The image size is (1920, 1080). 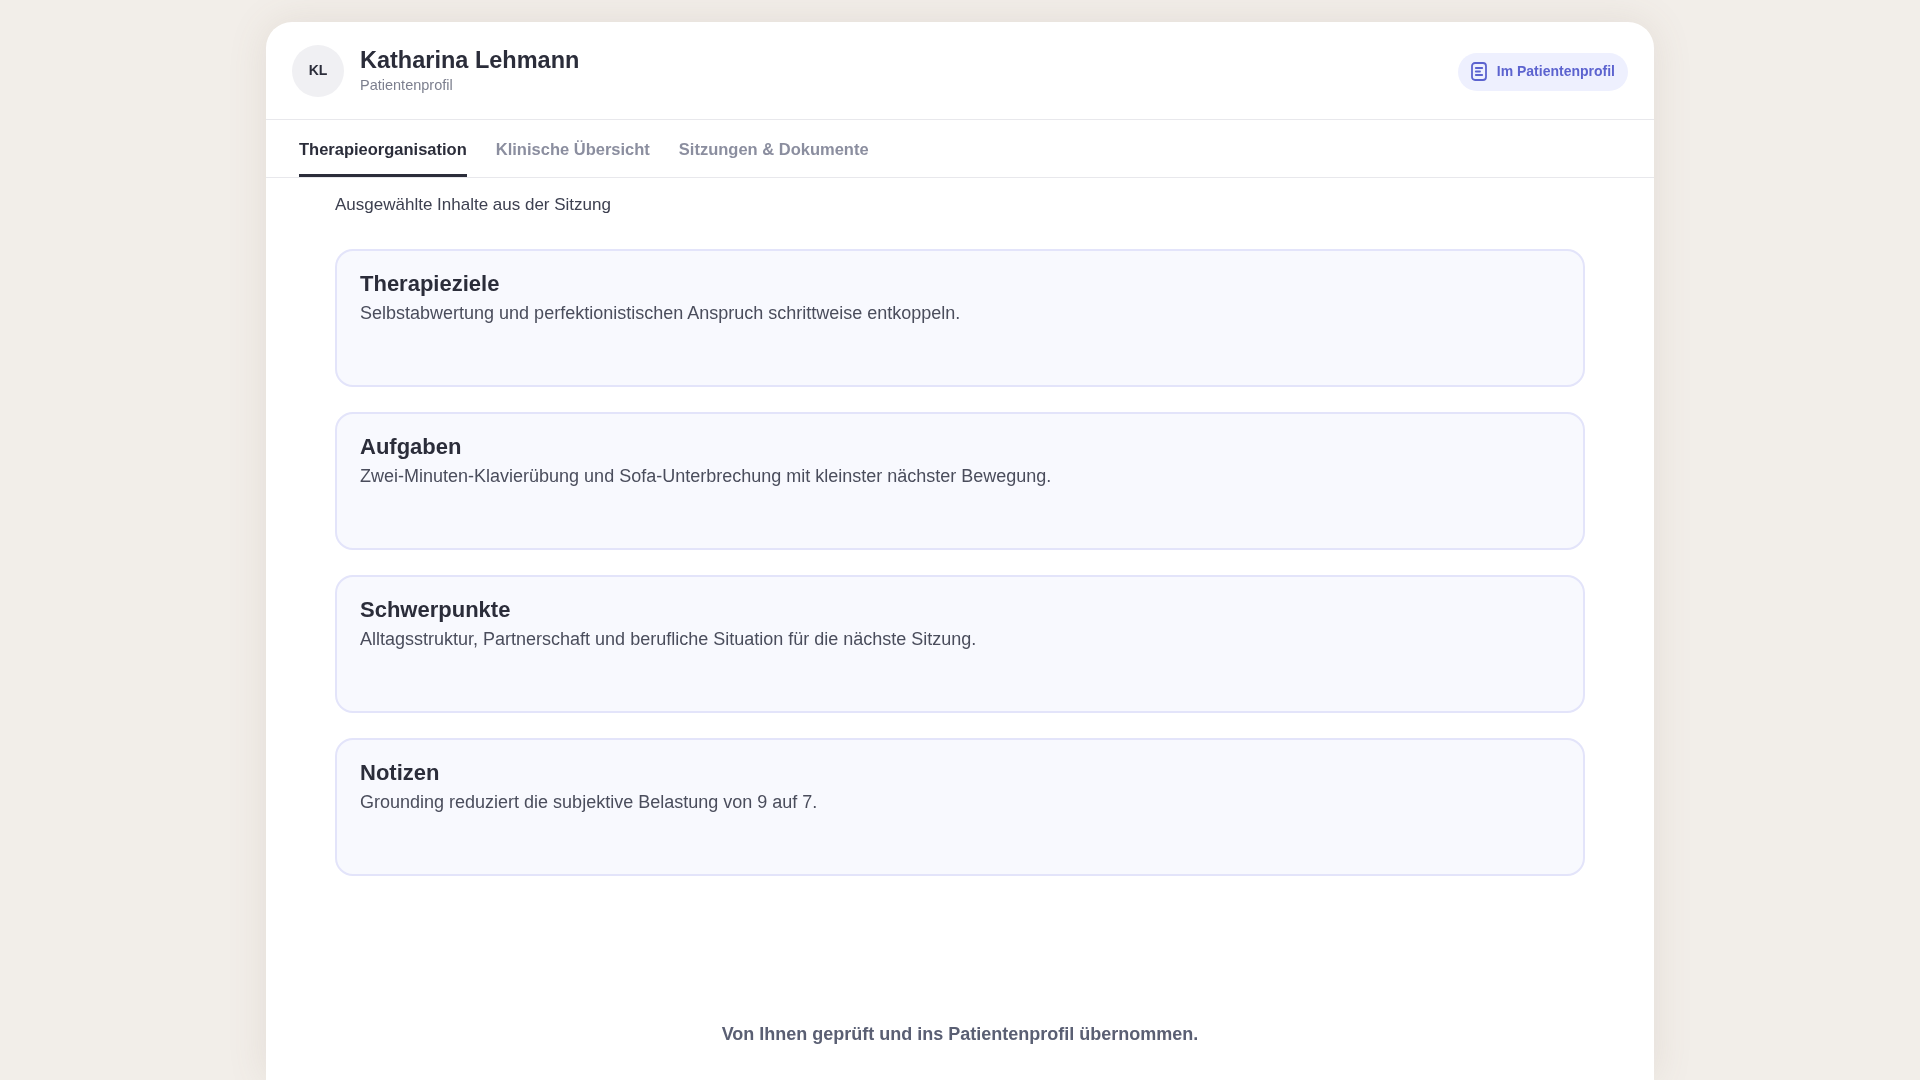 What do you see at coordinates (407, 85) in the screenshot?
I see `patient-subtitle: Patientenprofil` at bounding box center [407, 85].